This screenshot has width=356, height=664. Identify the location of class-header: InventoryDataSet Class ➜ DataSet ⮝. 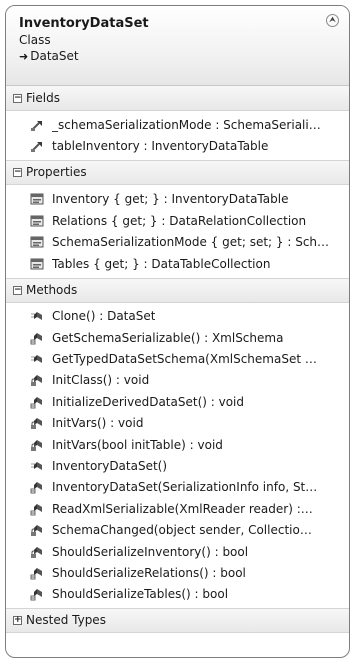
(177, 46).